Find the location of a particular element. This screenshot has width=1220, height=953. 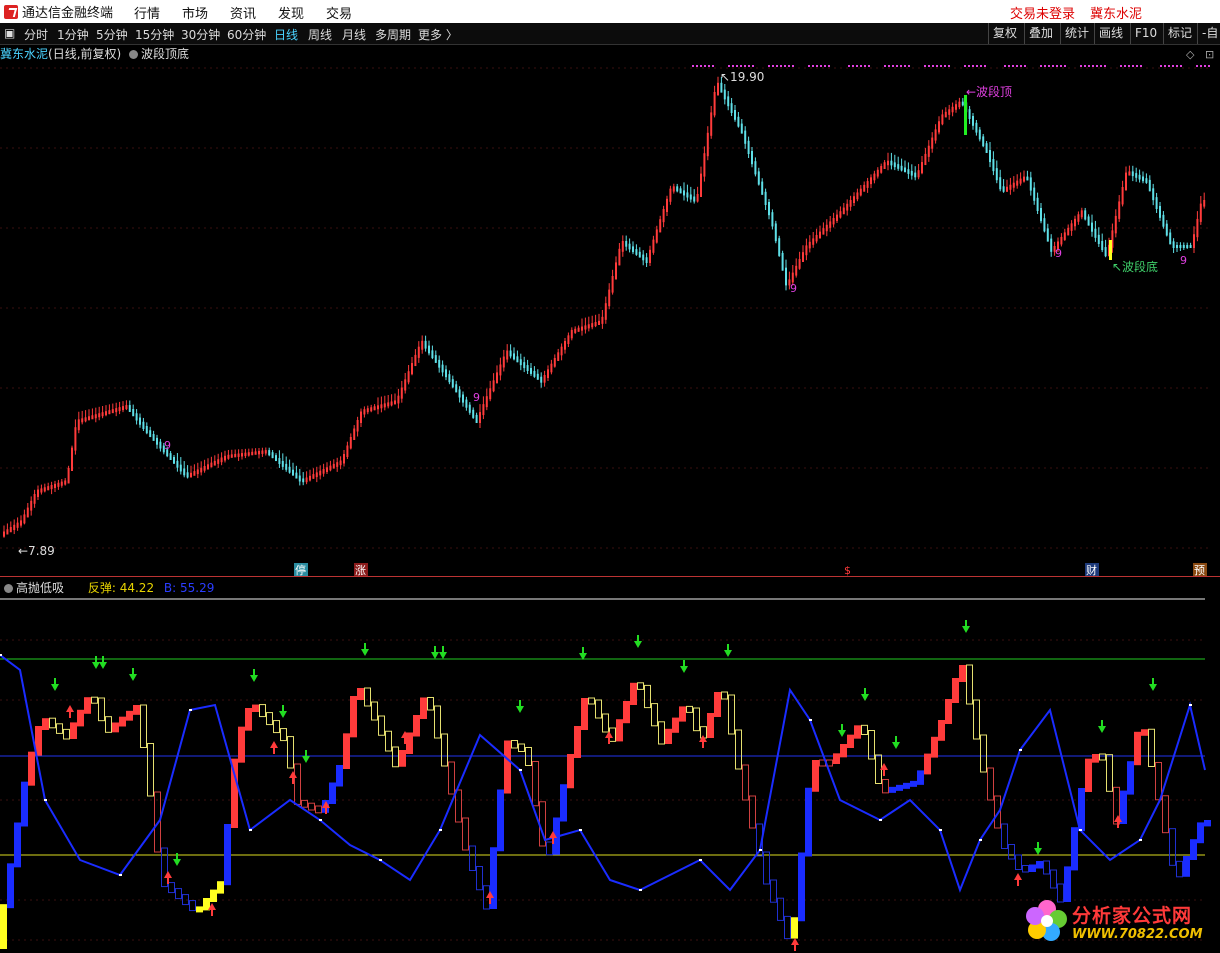

wave-top-candle is located at coordinates (965, 115).